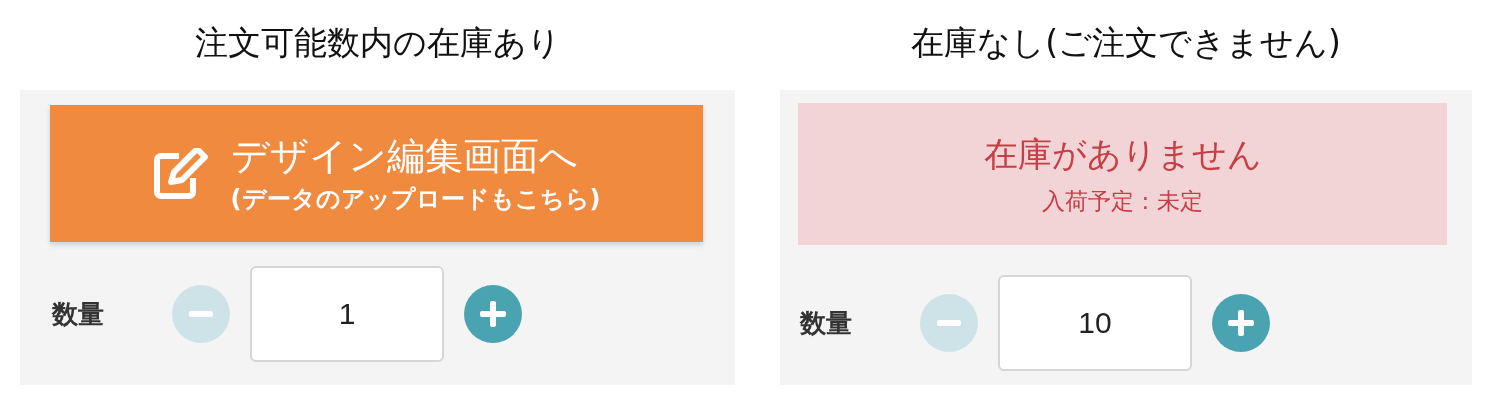 The width and height of the screenshot is (1494, 410). What do you see at coordinates (180, 173) in the screenshot?
I see `edit-icon` at bounding box center [180, 173].